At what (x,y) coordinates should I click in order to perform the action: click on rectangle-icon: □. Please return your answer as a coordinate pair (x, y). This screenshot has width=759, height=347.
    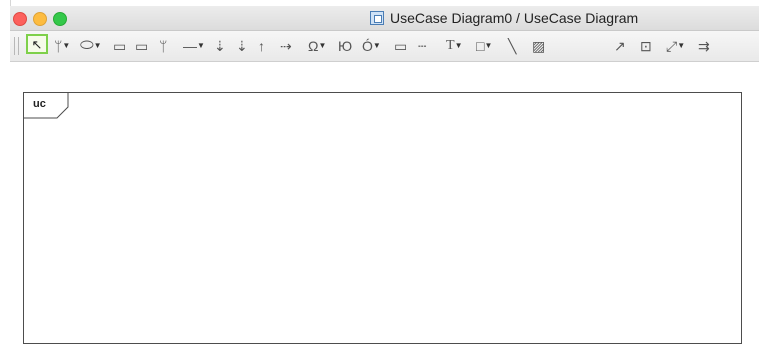
    Looking at the image, I should click on (480, 46).